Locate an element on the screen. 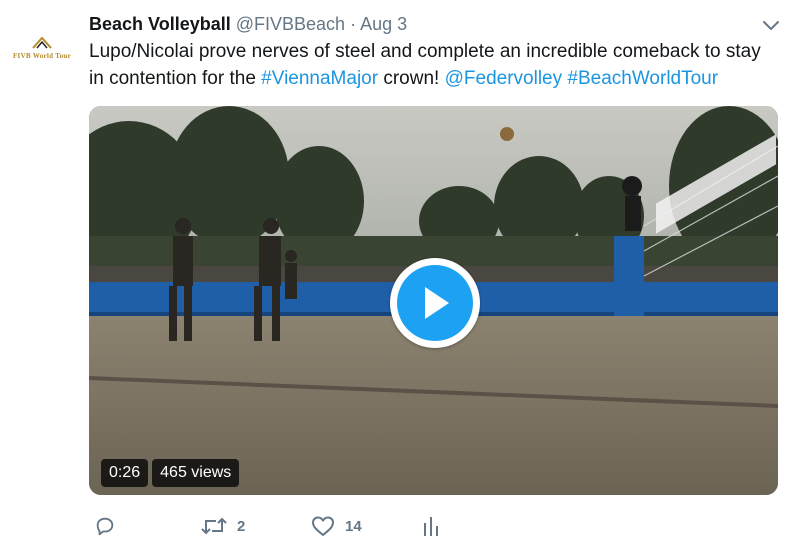 The height and width of the screenshot is (558, 795). retweet-button: 2 is located at coordinates (223, 526).